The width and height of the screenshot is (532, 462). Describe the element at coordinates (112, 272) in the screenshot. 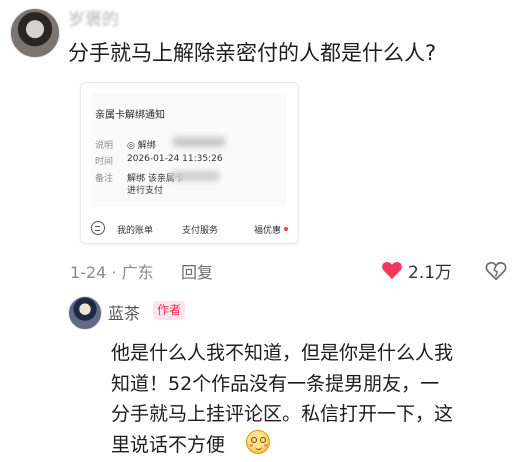

I see `comment-date-location: 1-24 · 广东` at that location.